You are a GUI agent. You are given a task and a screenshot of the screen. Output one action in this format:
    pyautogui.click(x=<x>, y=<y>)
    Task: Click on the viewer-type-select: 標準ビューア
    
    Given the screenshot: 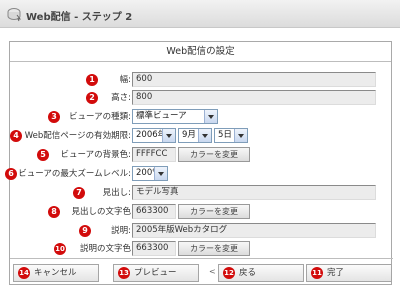 What is the action you would take?
    pyautogui.click(x=175, y=116)
    